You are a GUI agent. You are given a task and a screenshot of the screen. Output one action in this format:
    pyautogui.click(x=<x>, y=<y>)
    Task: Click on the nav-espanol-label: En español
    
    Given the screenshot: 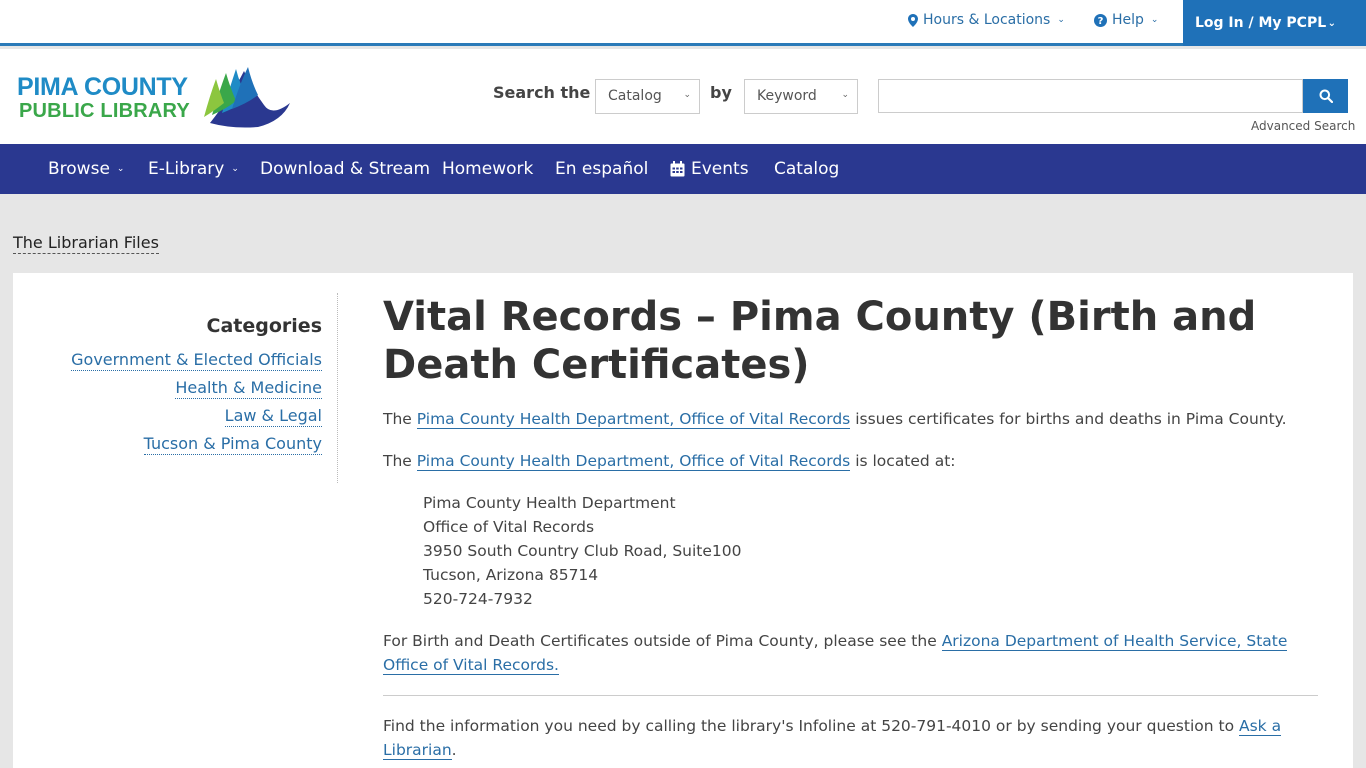 What is the action you would take?
    pyautogui.click(x=602, y=169)
    